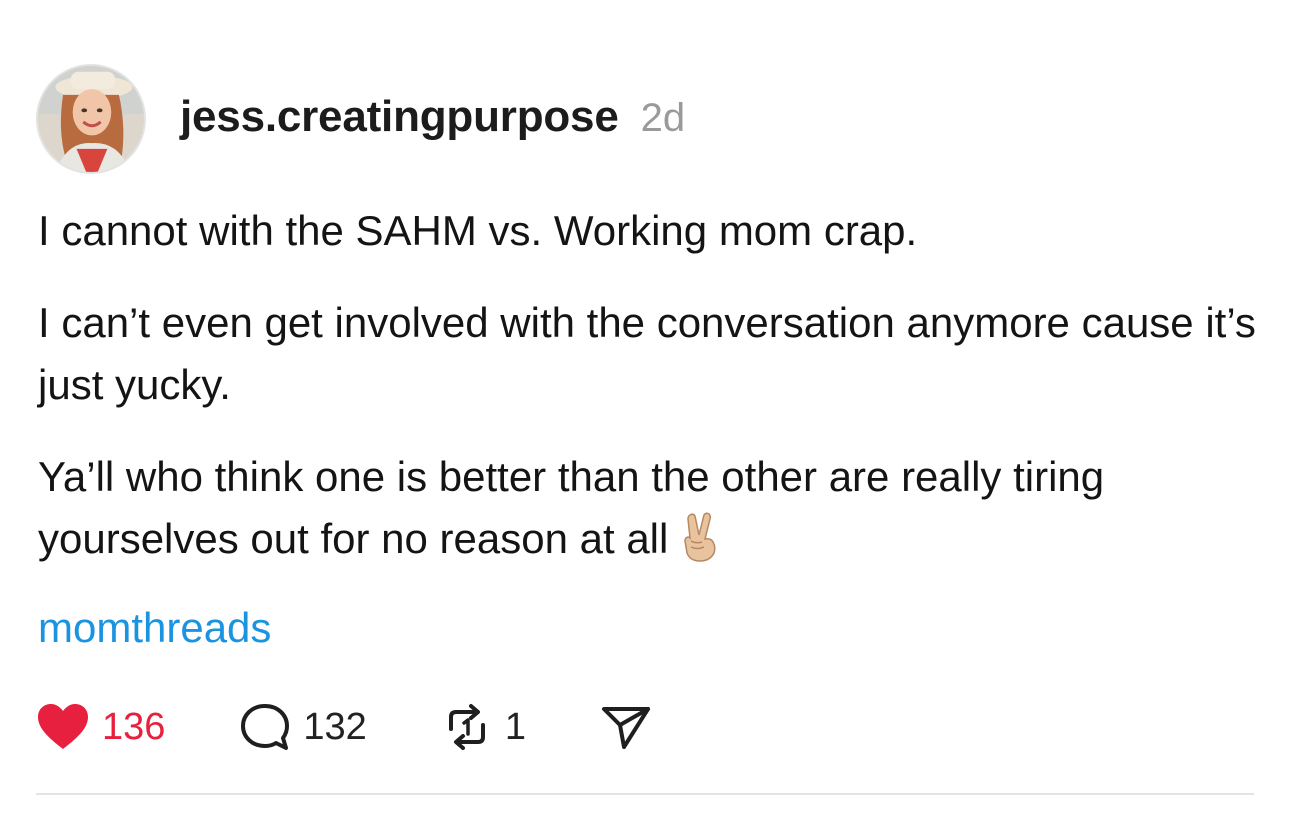 Image resolution: width=1290 pixels, height=820 pixels. I want to click on victory-hand-emoji-icon, so click(700, 537).